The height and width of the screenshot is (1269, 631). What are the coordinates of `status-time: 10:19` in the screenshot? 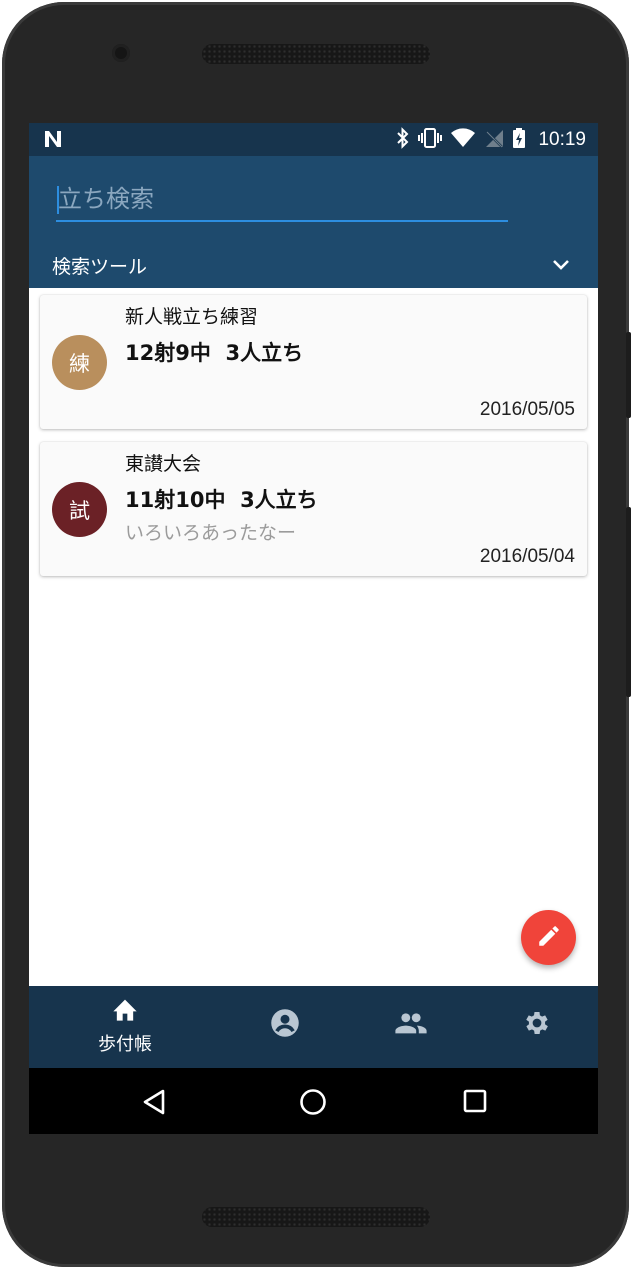 It's located at (562, 139).